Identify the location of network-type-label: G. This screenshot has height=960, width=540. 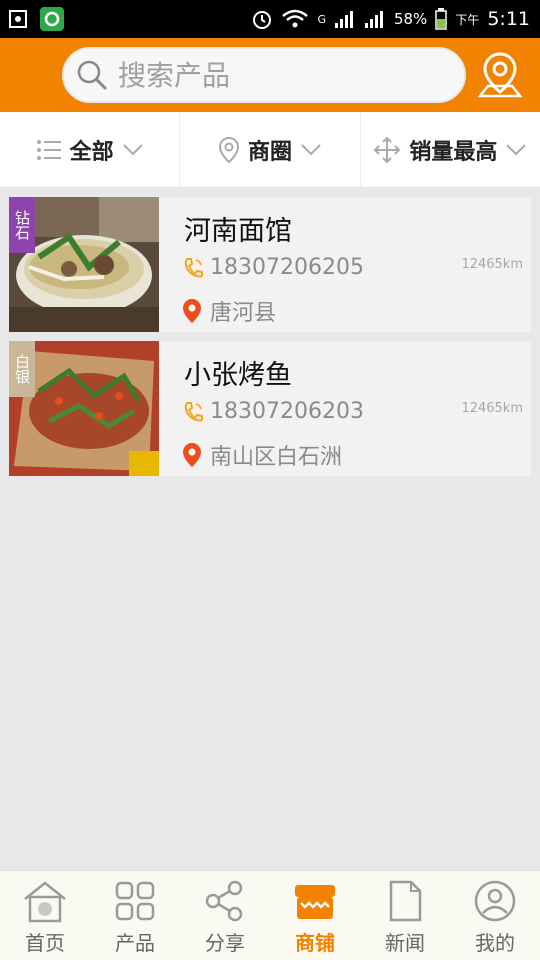
(321, 19).